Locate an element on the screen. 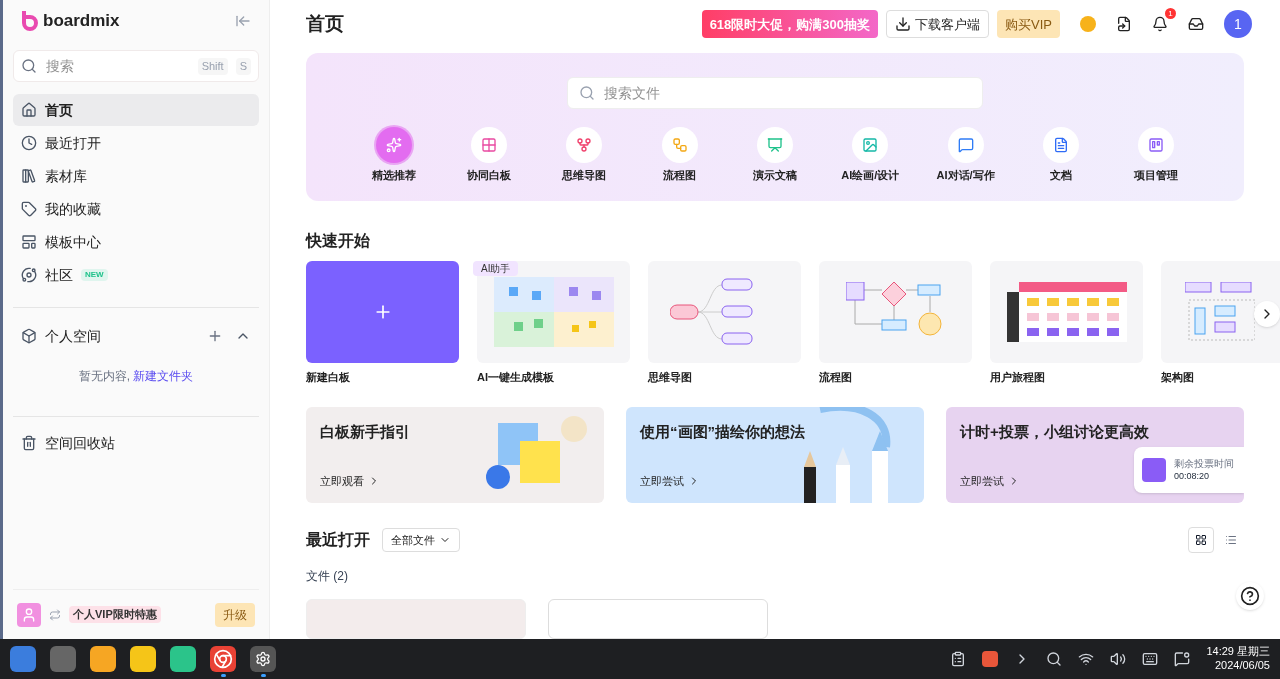 The height and width of the screenshot is (679, 1280). template-label: 流程图 is located at coordinates (836, 377).